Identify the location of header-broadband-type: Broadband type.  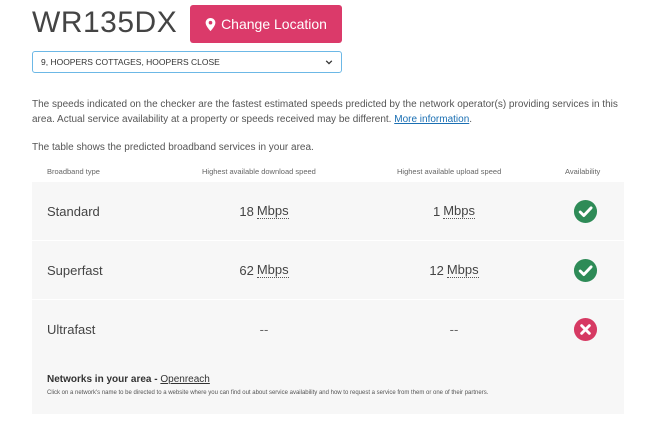
(73, 171).